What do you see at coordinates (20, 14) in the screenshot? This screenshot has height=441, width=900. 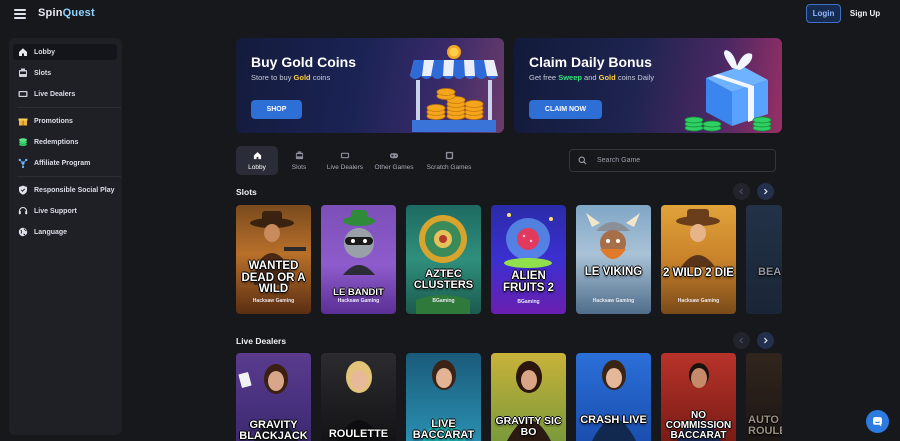 I see `hamburger-menu-icon` at bounding box center [20, 14].